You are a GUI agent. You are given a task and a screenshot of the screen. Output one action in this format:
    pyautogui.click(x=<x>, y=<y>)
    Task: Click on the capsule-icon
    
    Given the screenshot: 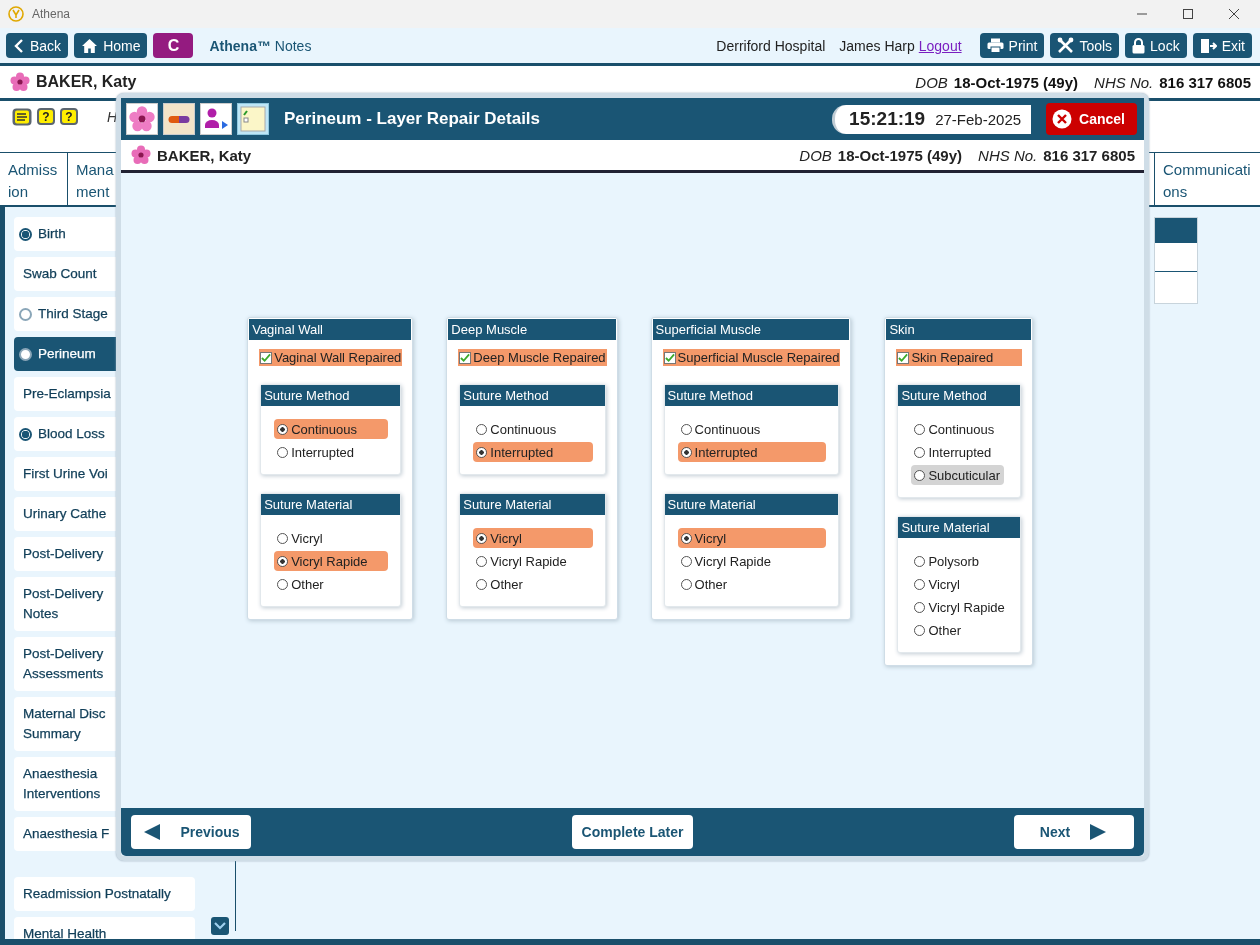 What is the action you would take?
    pyautogui.click(x=179, y=119)
    